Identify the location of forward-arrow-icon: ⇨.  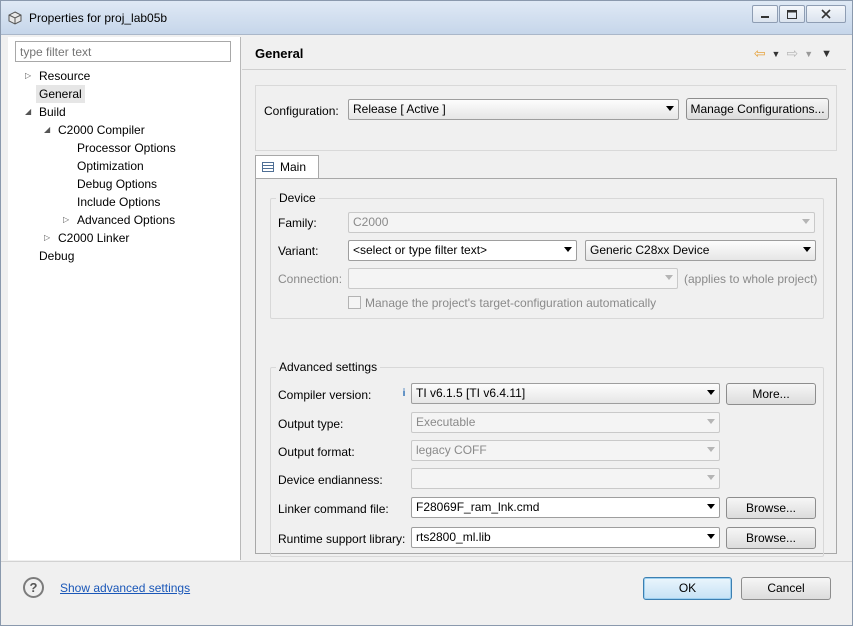
(792, 53).